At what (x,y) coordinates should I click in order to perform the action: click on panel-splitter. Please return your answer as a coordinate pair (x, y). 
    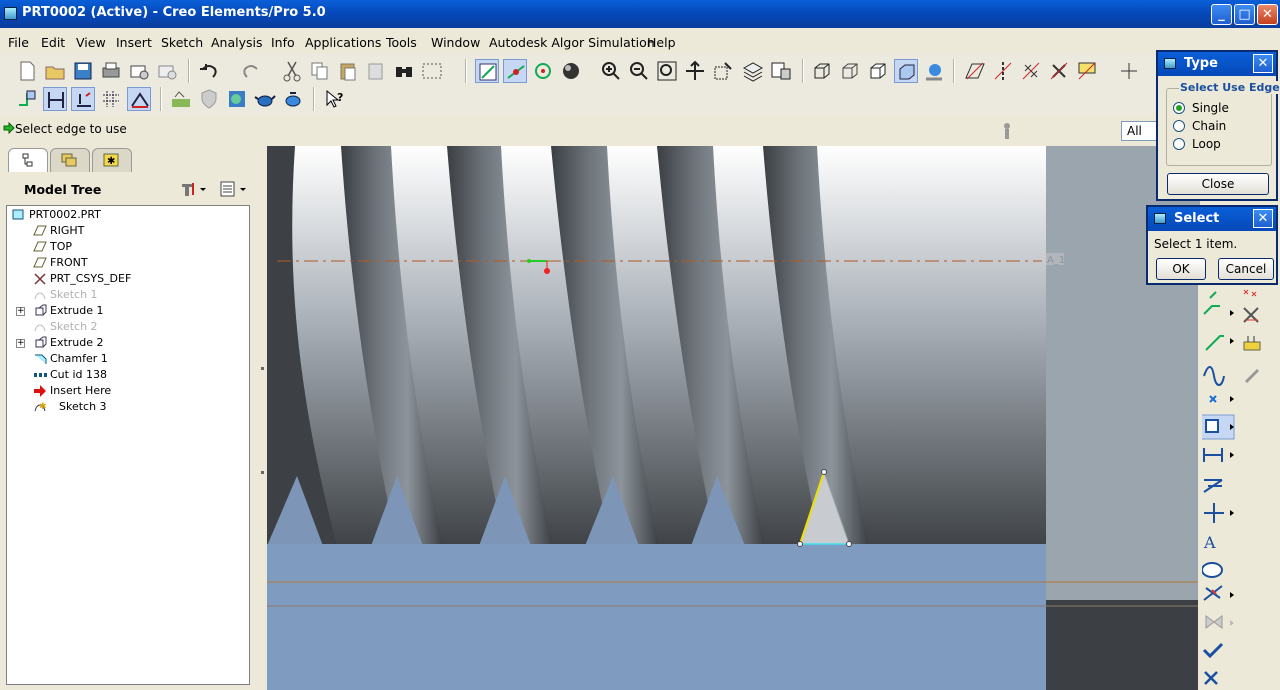
    Looking at the image, I should click on (262, 417).